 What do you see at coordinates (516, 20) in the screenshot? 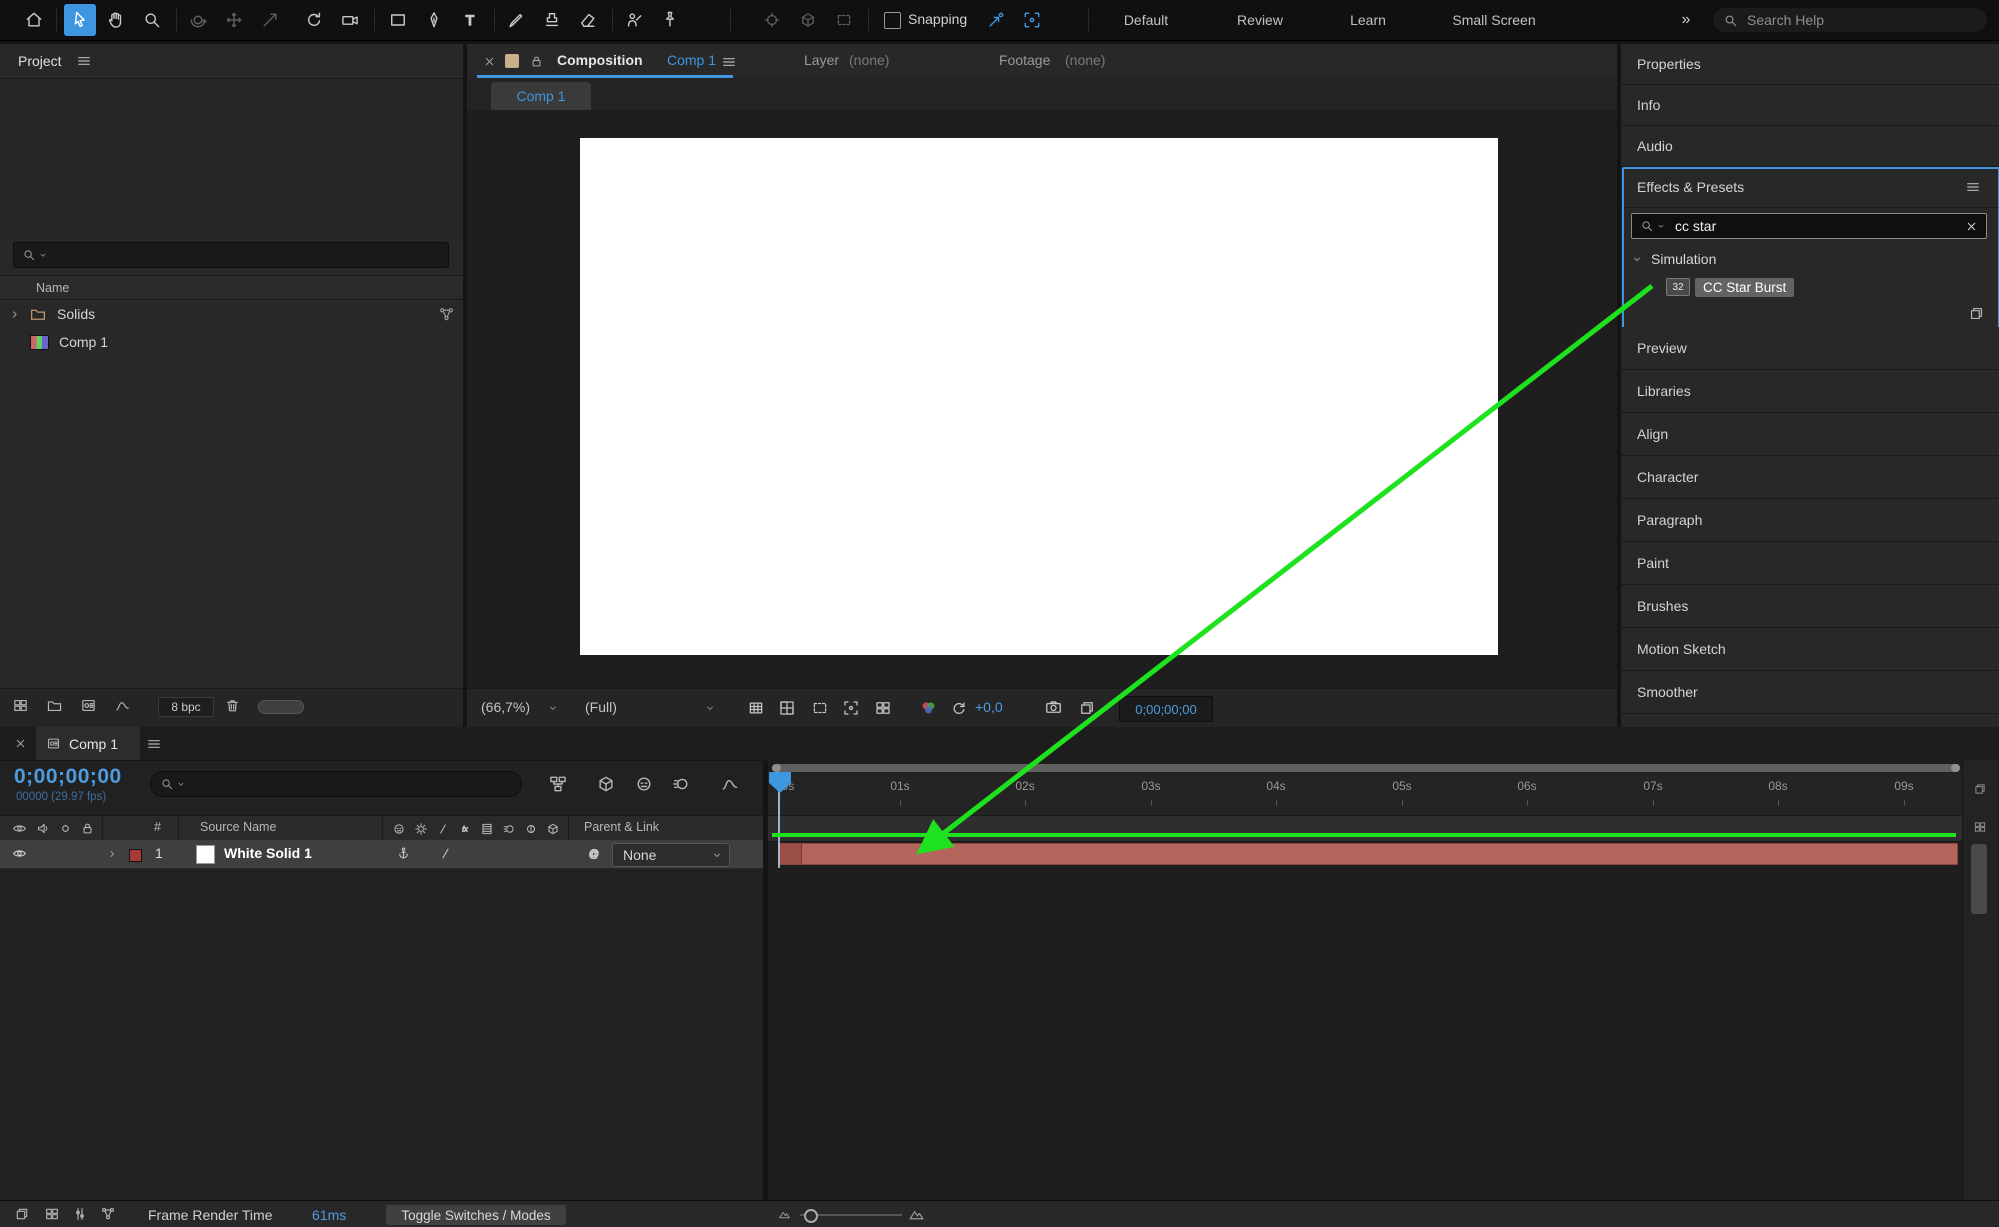
I see `brush-tool` at bounding box center [516, 20].